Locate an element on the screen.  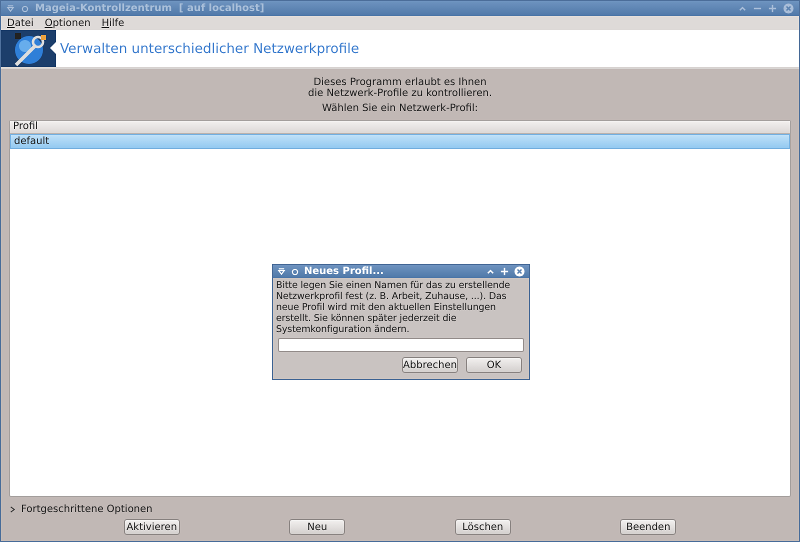
dialog-message: Bitte legen Sie einen Namen für das zu erstellende Netzwerkprofil fest (z. B. Arbeit, Zuhause, ...). Das neue Profil wird mit den aktuellen Einstellungen erstellt. Sie können später jederzeit die Systemkonfiguration ändern. is located at coordinates (393, 307).